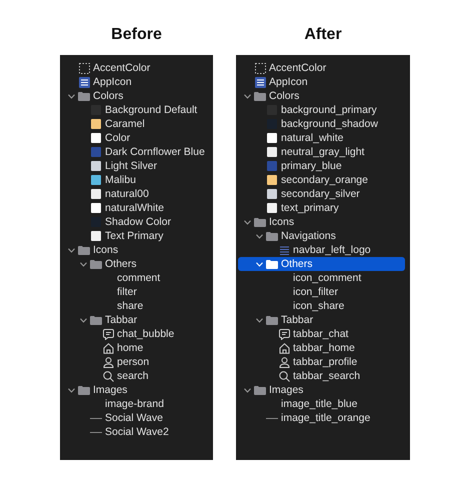 This screenshot has height=494, width=474. What do you see at coordinates (321, 166) in the screenshot?
I see `navigator-row: primary_blue` at bounding box center [321, 166].